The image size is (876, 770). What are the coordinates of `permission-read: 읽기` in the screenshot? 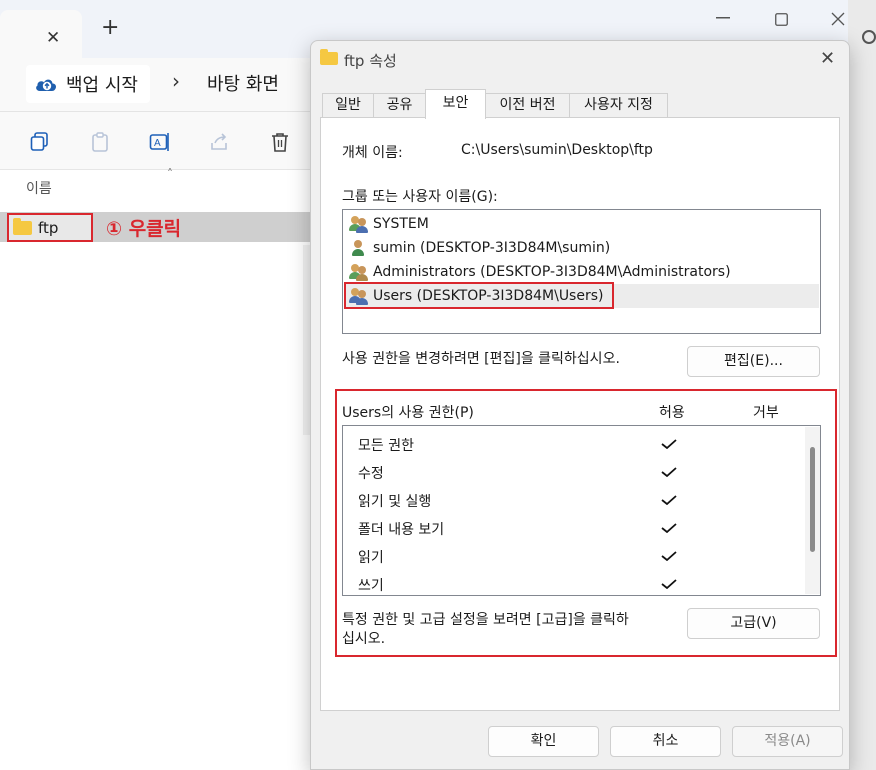 It's located at (371, 558).